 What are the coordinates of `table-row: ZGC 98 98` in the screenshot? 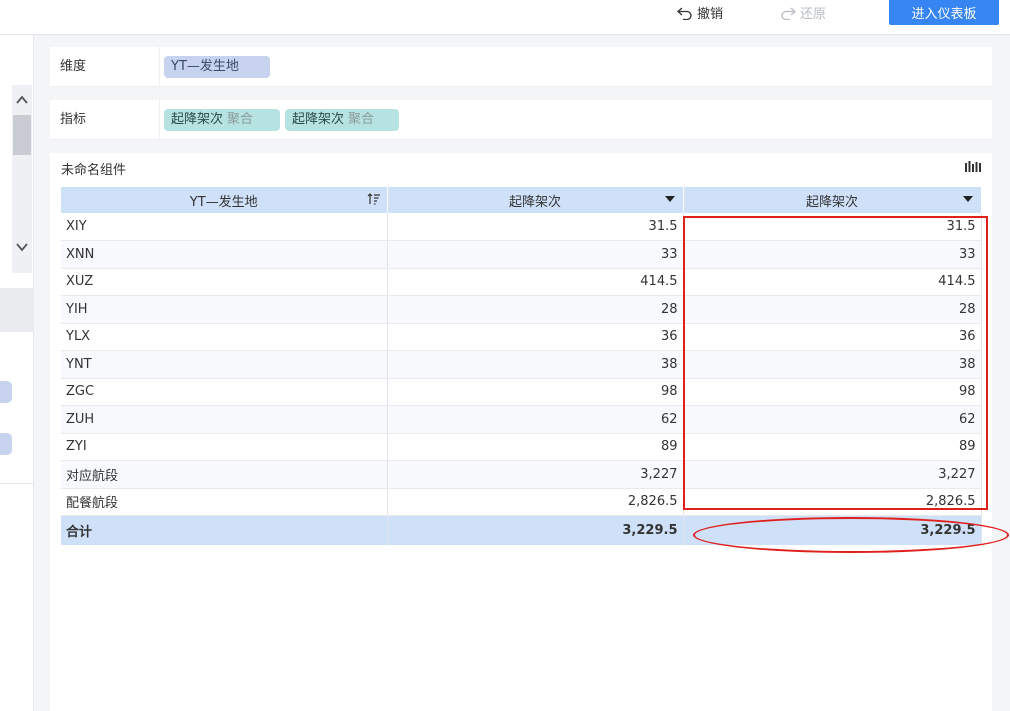 It's located at (521, 392).